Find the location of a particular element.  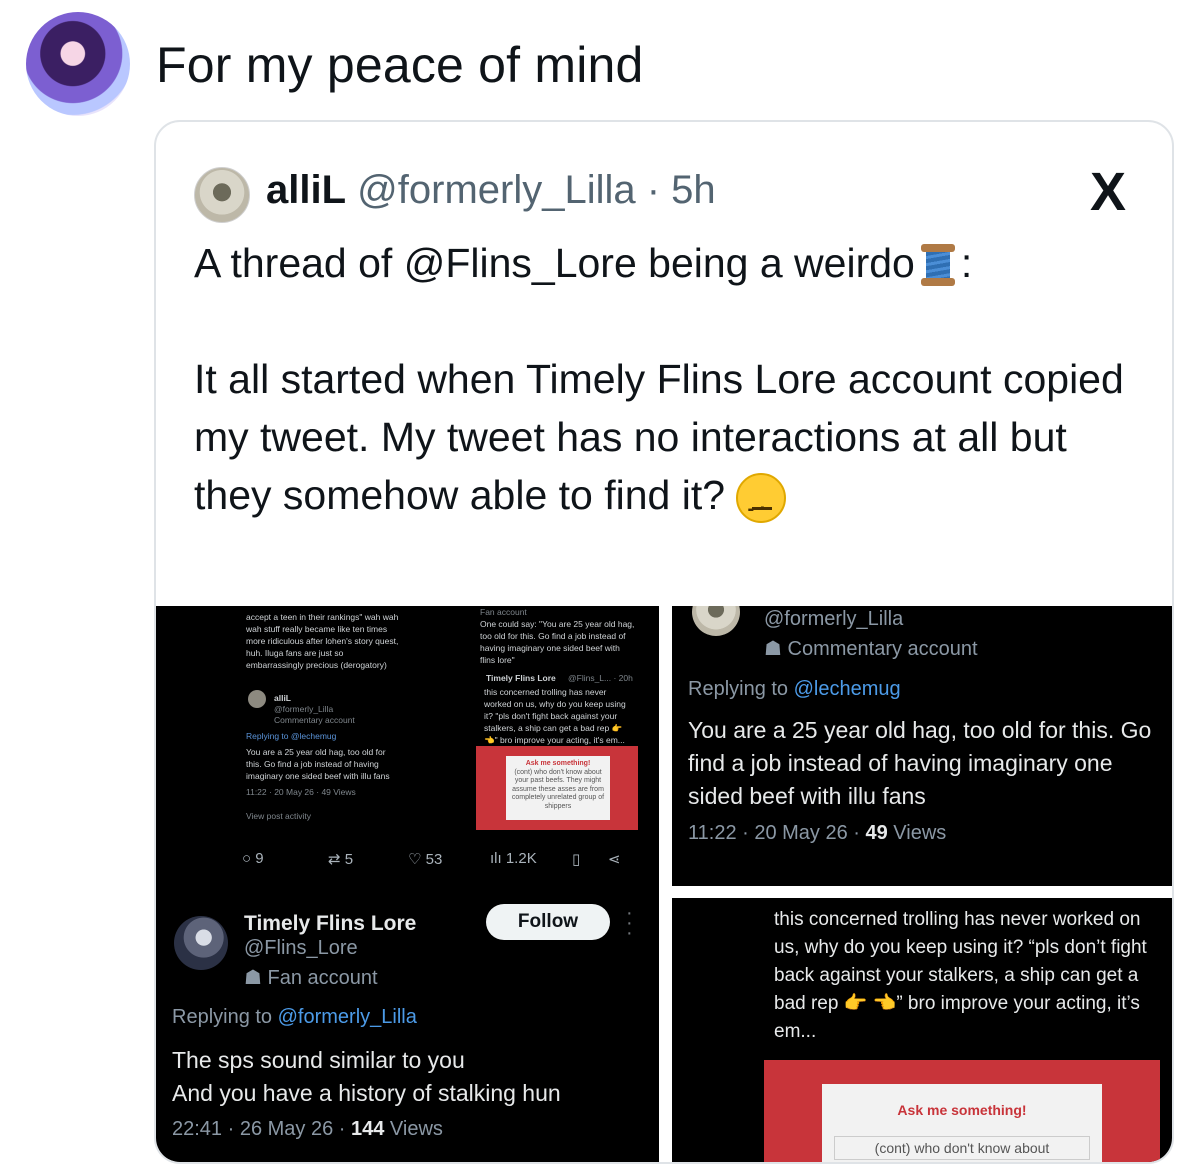

mini-text: this. Go find a job instead of having is located at coordinates (312, 764).